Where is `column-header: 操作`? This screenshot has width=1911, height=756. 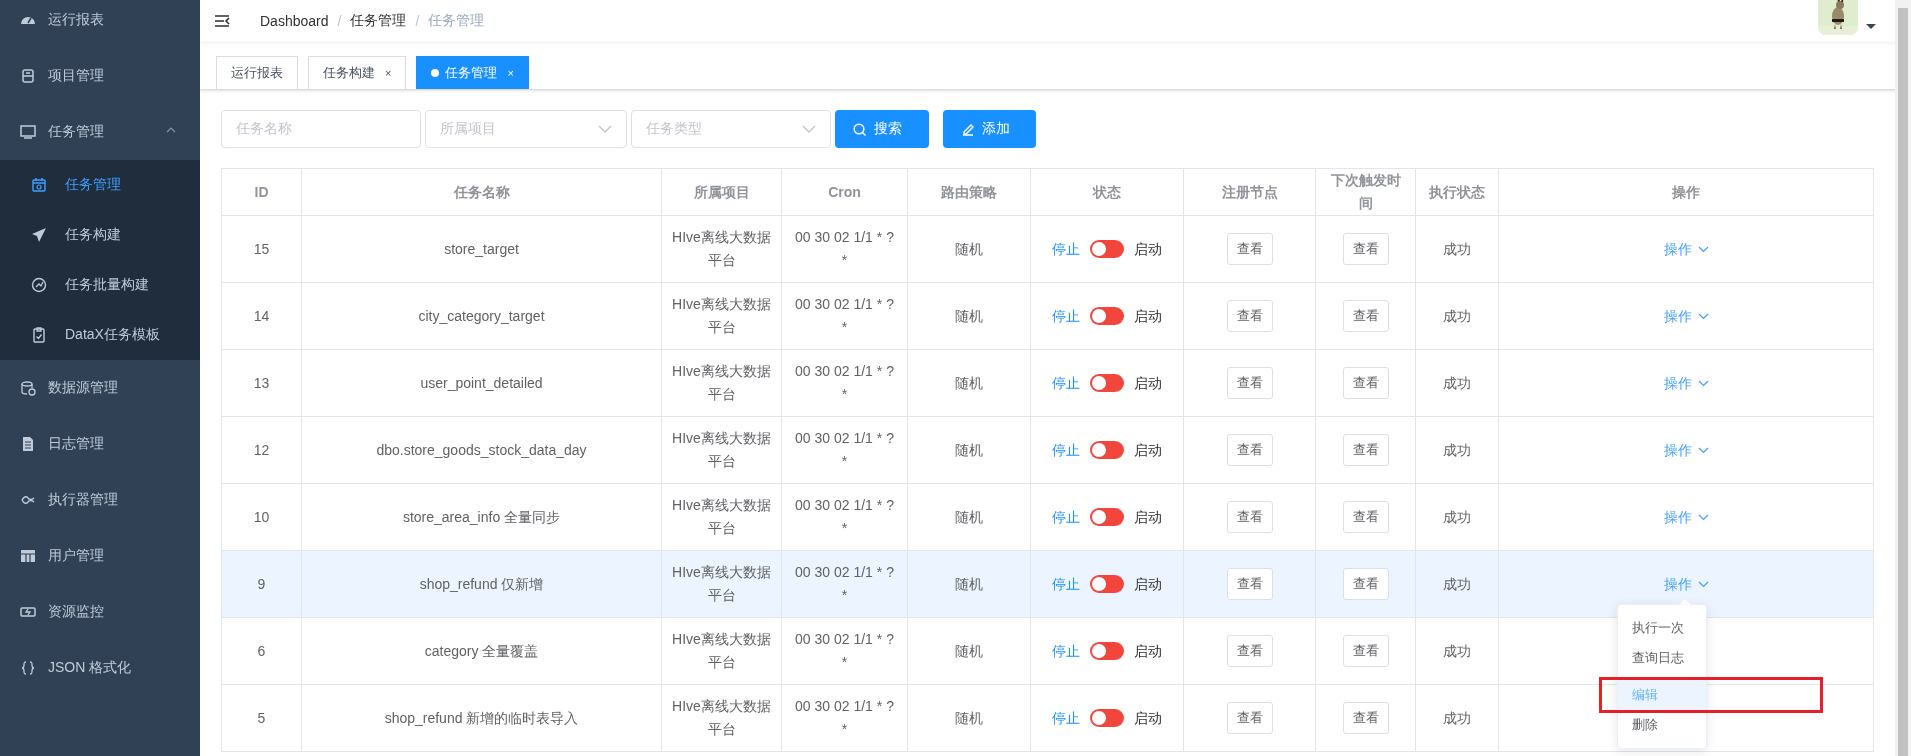
column-header: 操作 is located at coordinates (1686, 192).